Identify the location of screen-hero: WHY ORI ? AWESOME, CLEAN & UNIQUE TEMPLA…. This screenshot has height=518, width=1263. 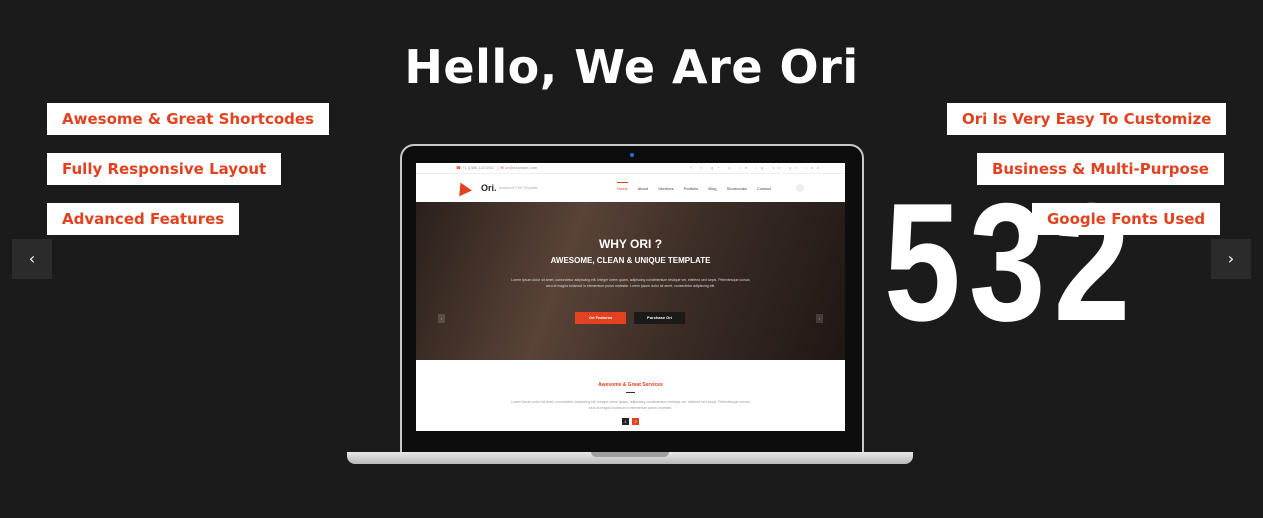
(630, 281).